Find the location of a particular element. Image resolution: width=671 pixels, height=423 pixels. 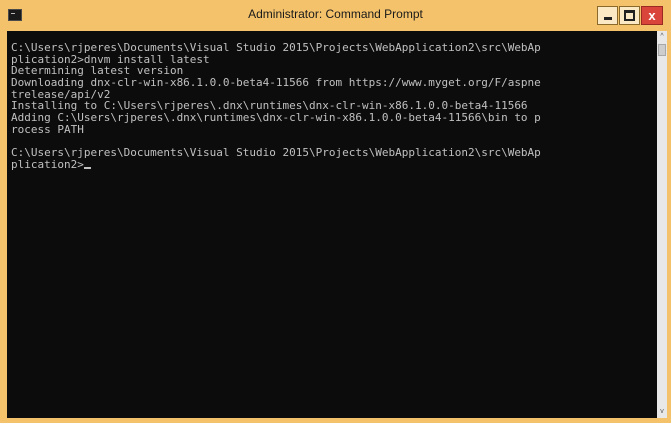

close-button: x is located at coordinates (652, 15).